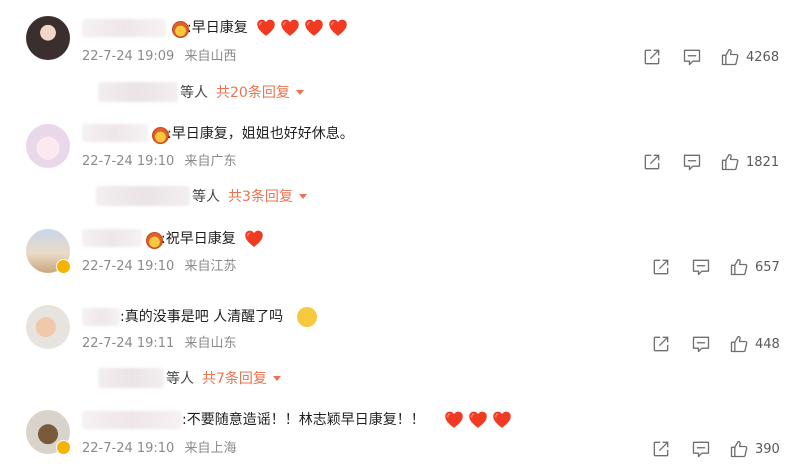 Image resolution: width=800 pixels, height=468 pixels. Describe the element at coordinates (198, 239) in the screenshot. I see `comment-text: :祝早日康复` at that location.